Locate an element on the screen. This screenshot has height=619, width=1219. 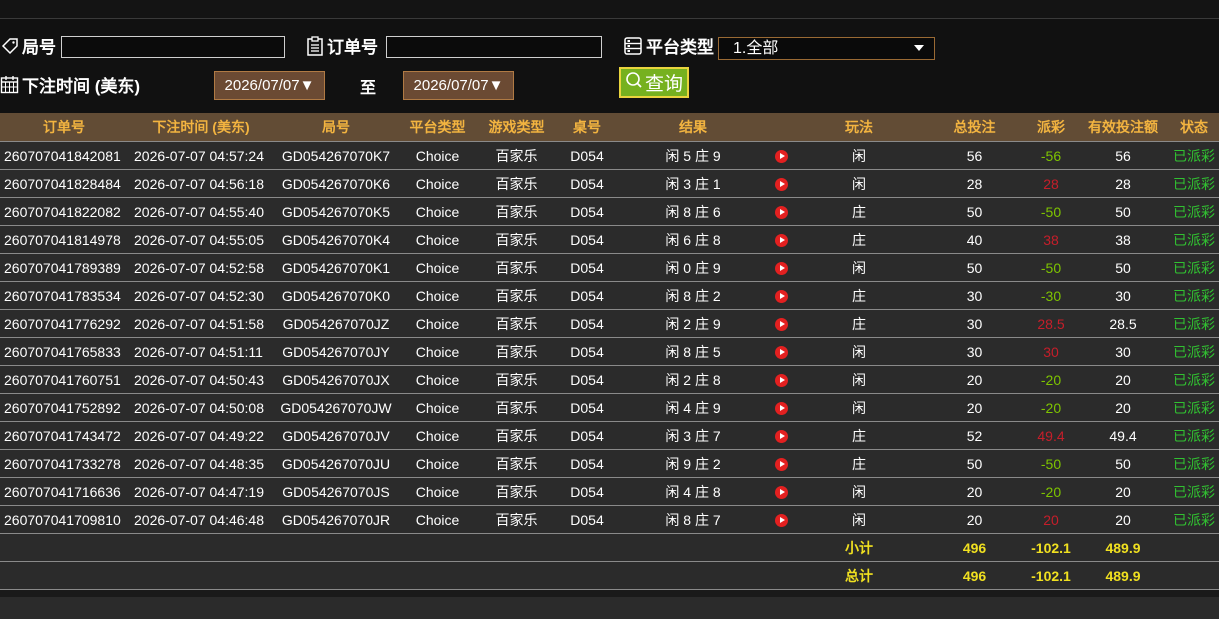
cell-round-no: GD054267070K7 is located at coordinates (336, 155).